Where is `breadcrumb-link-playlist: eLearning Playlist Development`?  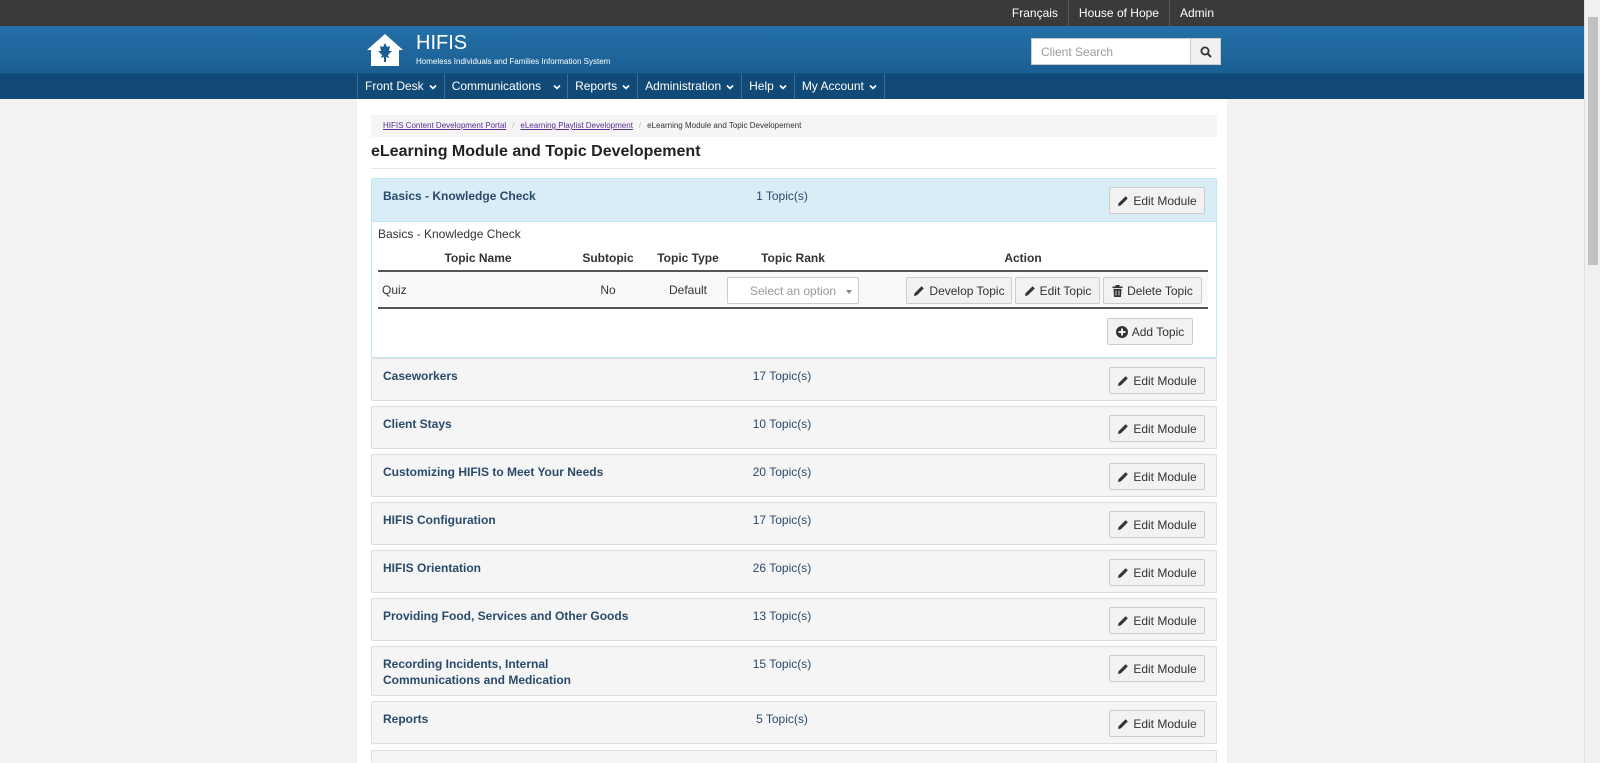
breadcrumb-link-playlist: eLearning Playlist Development is located at coordinates (576, 126).